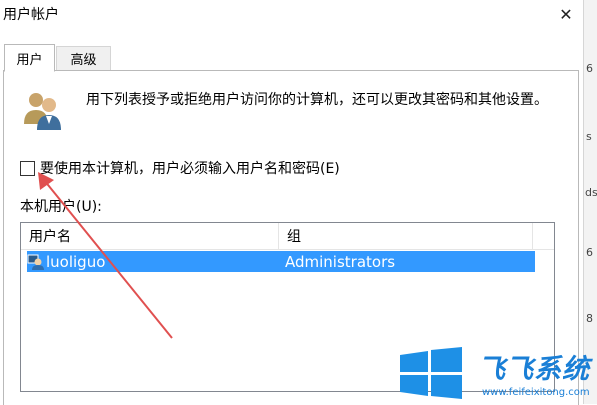  What do you see at coordinates (35, 262) in the screenshot?
I see `user-account-icon` at bounding box center [35, 262].